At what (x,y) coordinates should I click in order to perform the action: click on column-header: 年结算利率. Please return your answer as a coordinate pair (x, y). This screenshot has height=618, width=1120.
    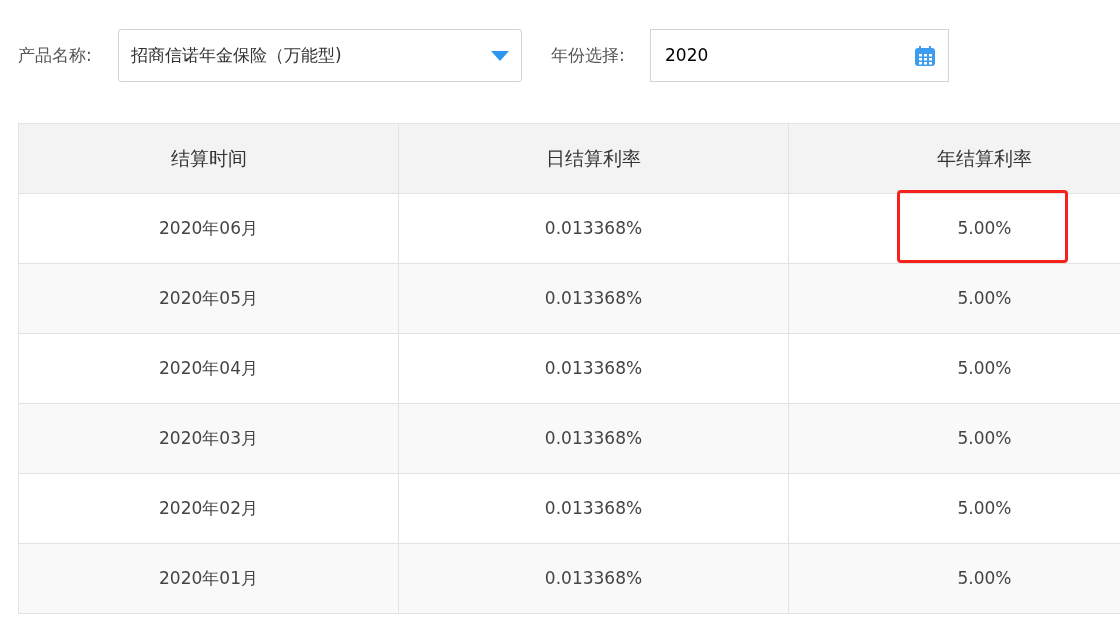
    Looking at the image, I should click on (984, 159).